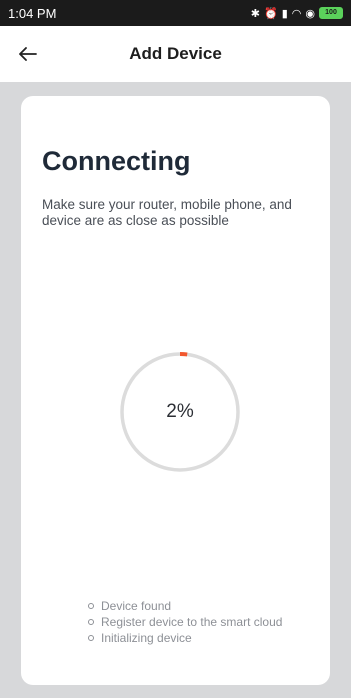 Image resolution: width=351 pixels, height=698 pixels. I want to click on arrow-left-icon, so click(28, 54).